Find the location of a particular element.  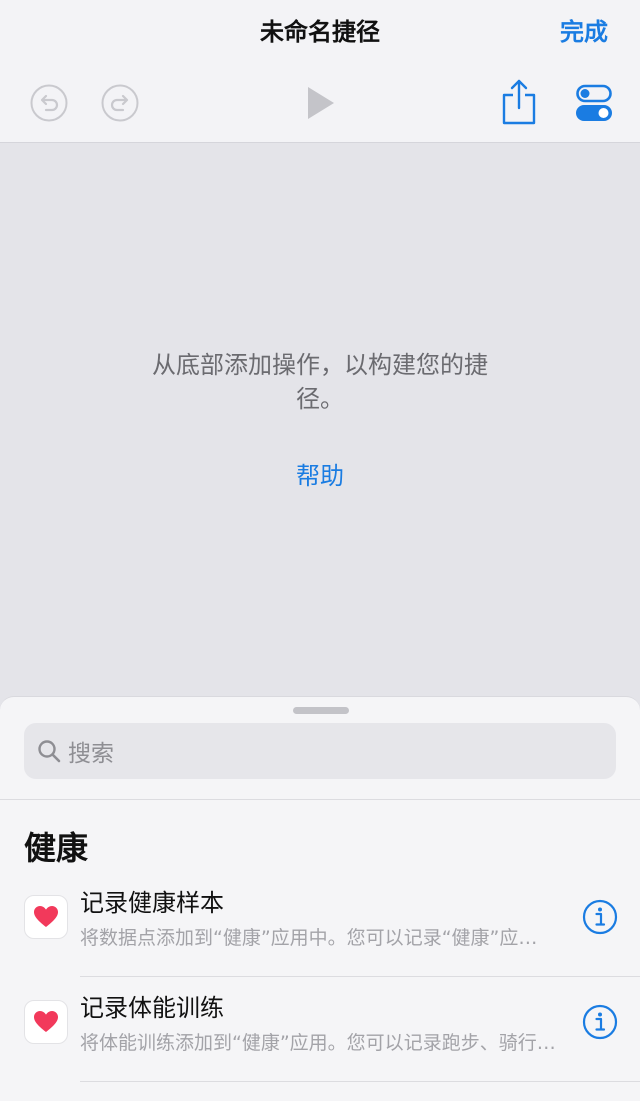

share-button is located at coordinates (519, 102).